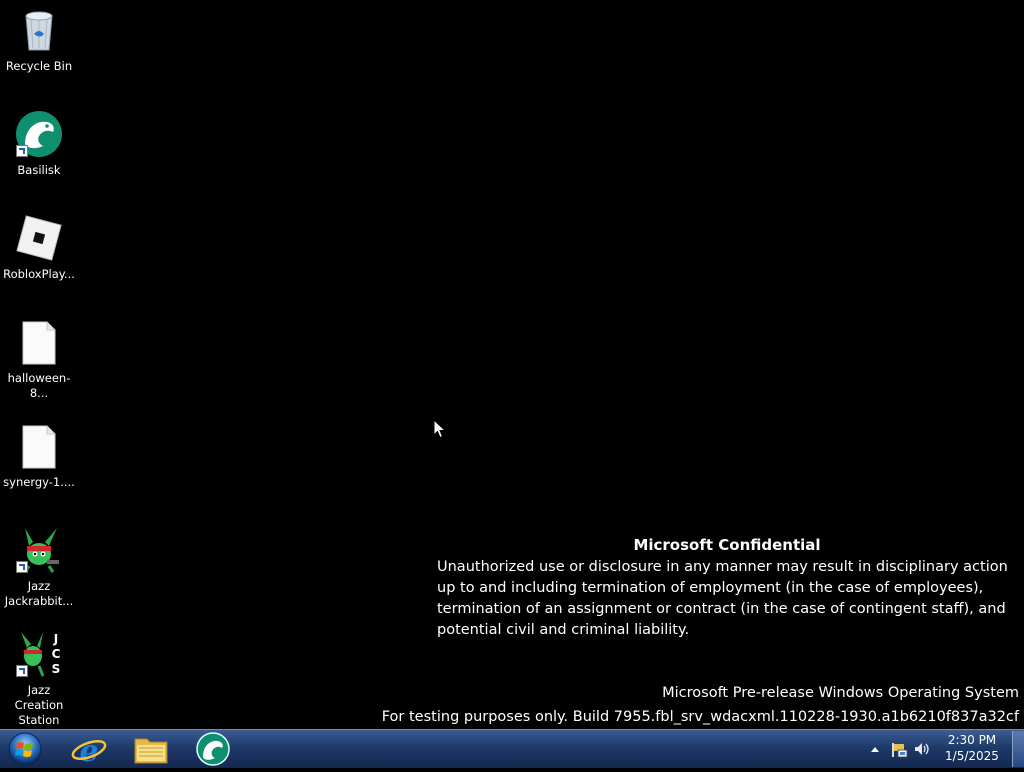  What do you see at coordinates (39, 238) in the screenshot?
I see `roblox-icon` at bounding box center [39, 238].